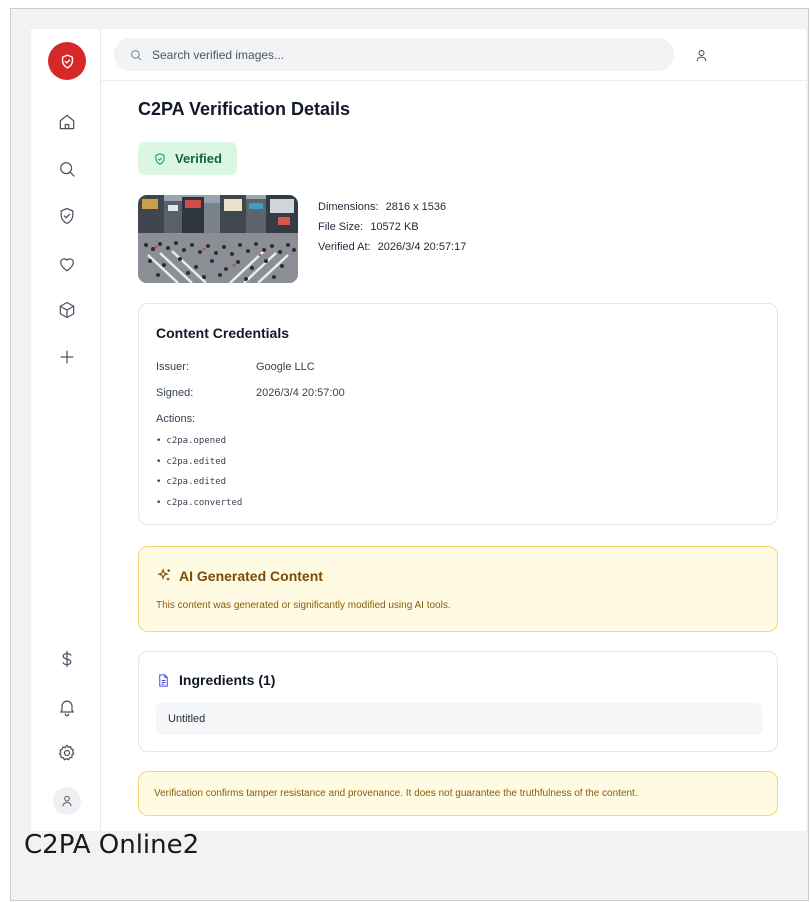 This screenshot has height=902, width=810. I want to click on issuer-row: Issuer: Google LLC, so click(235, 367).